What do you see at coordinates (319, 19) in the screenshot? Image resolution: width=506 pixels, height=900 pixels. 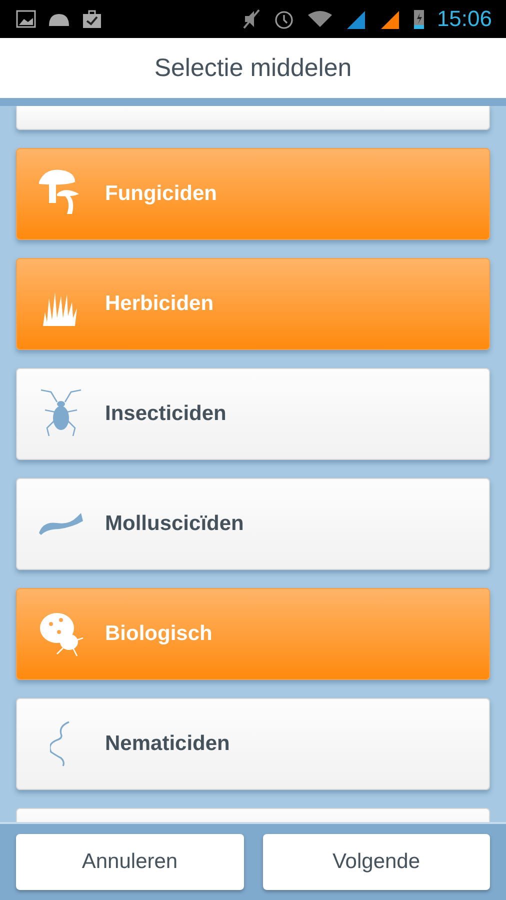 I see `wifi-icon` at bounding box center [319, 19].